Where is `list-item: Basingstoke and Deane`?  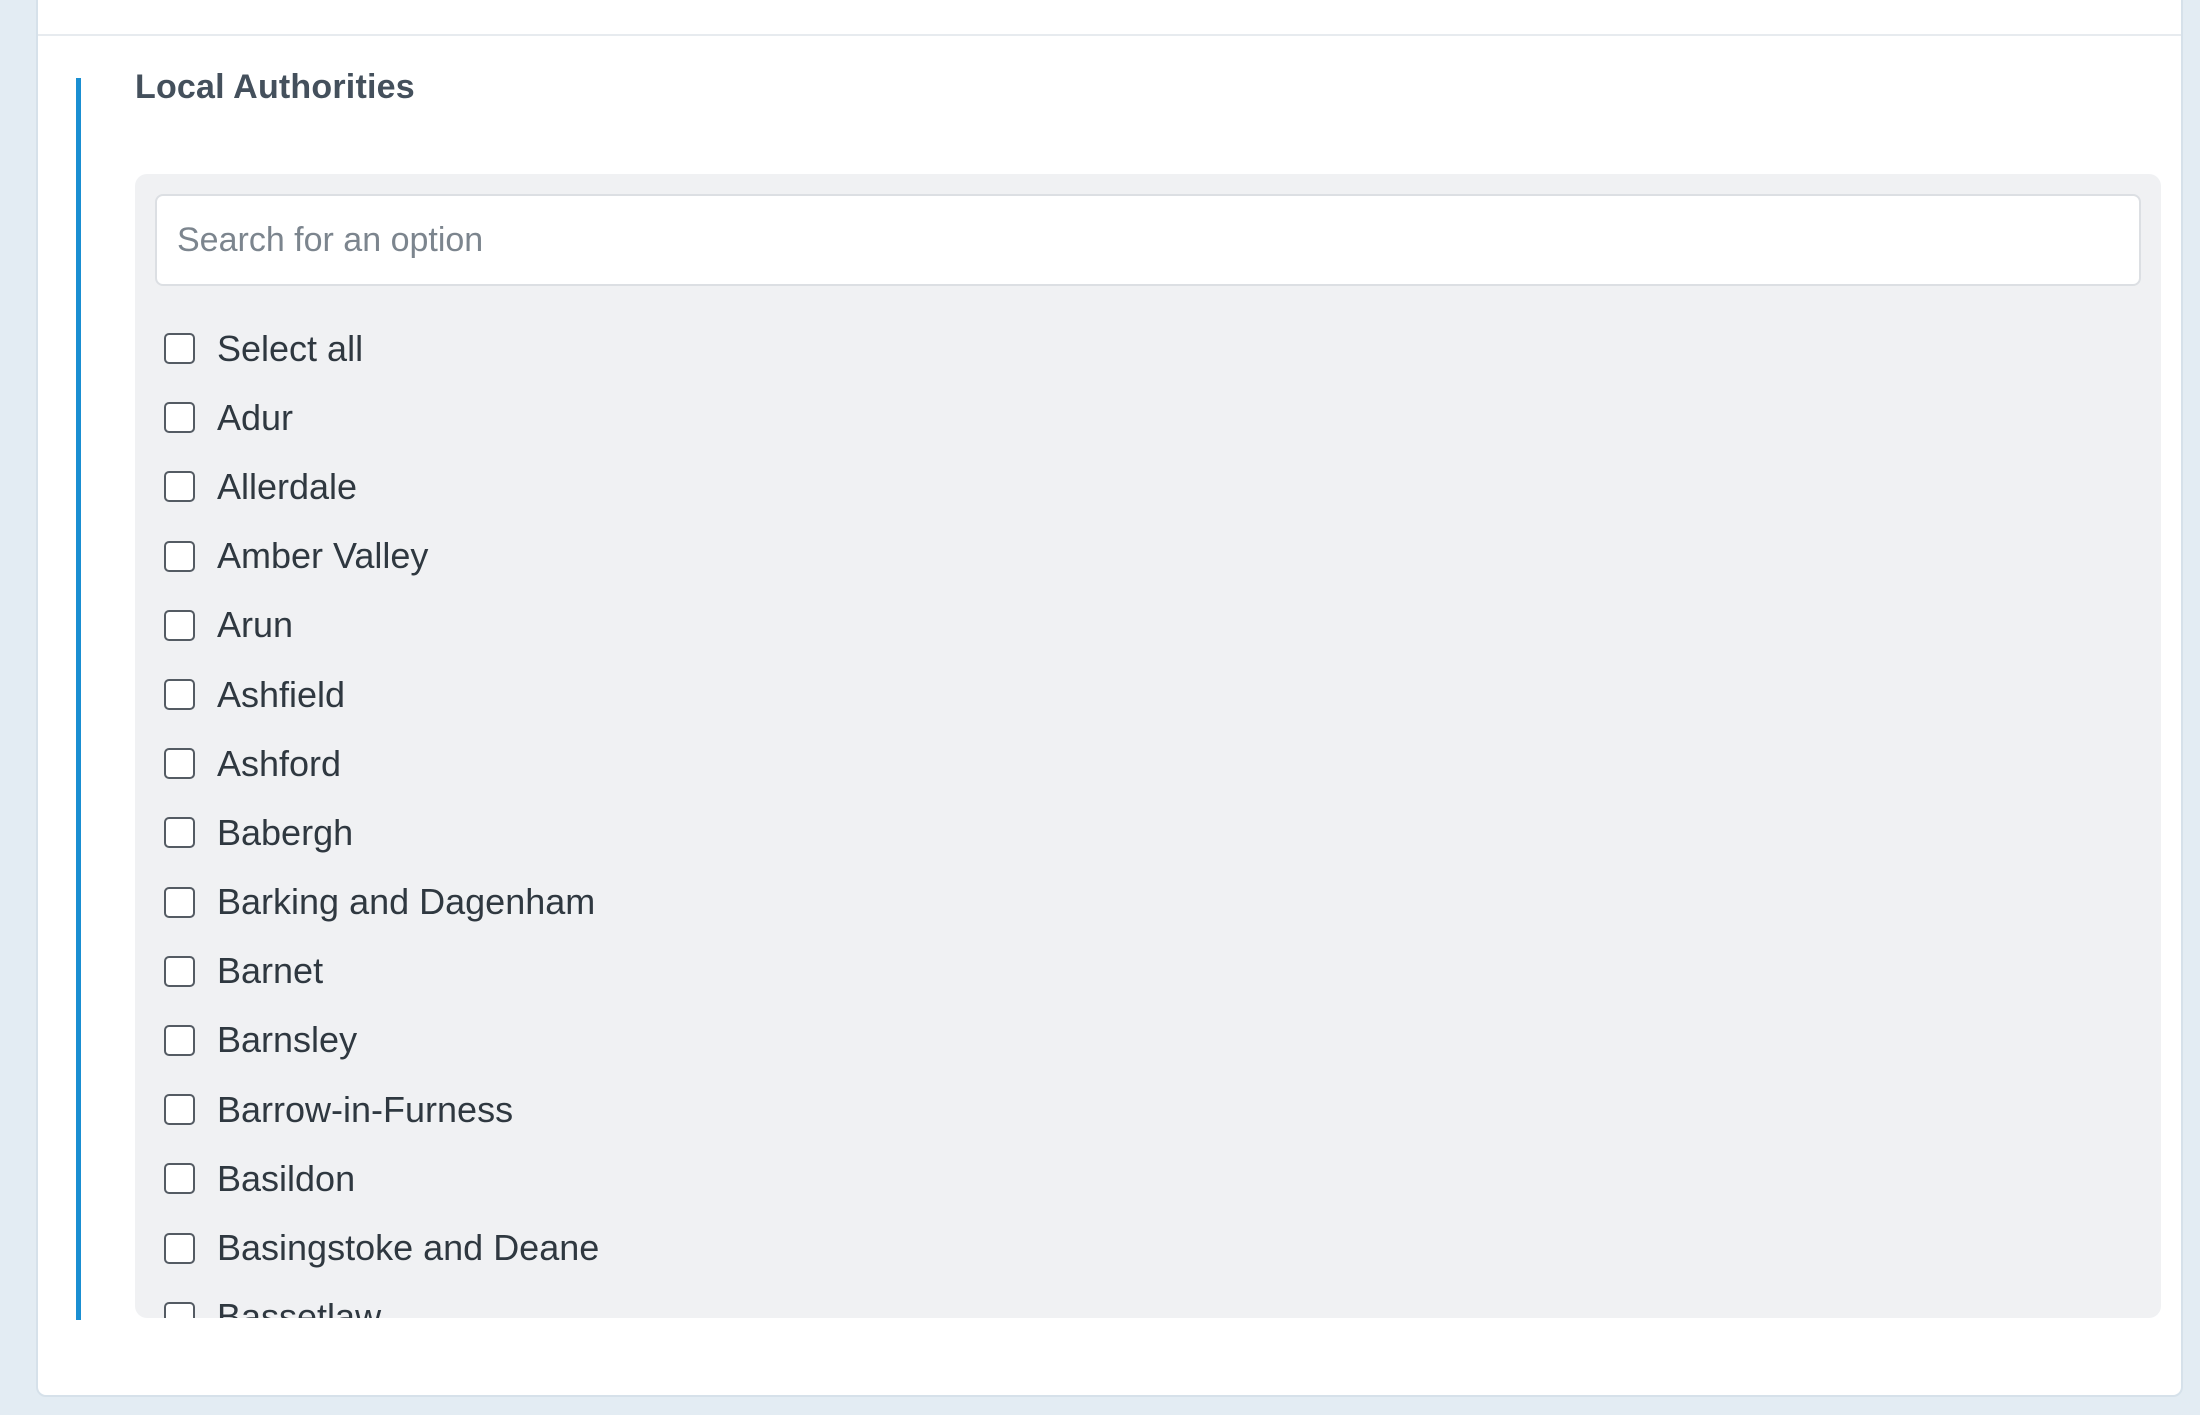 list-item: Basingstoke and Deane is located at coordinates (1162, 1247).